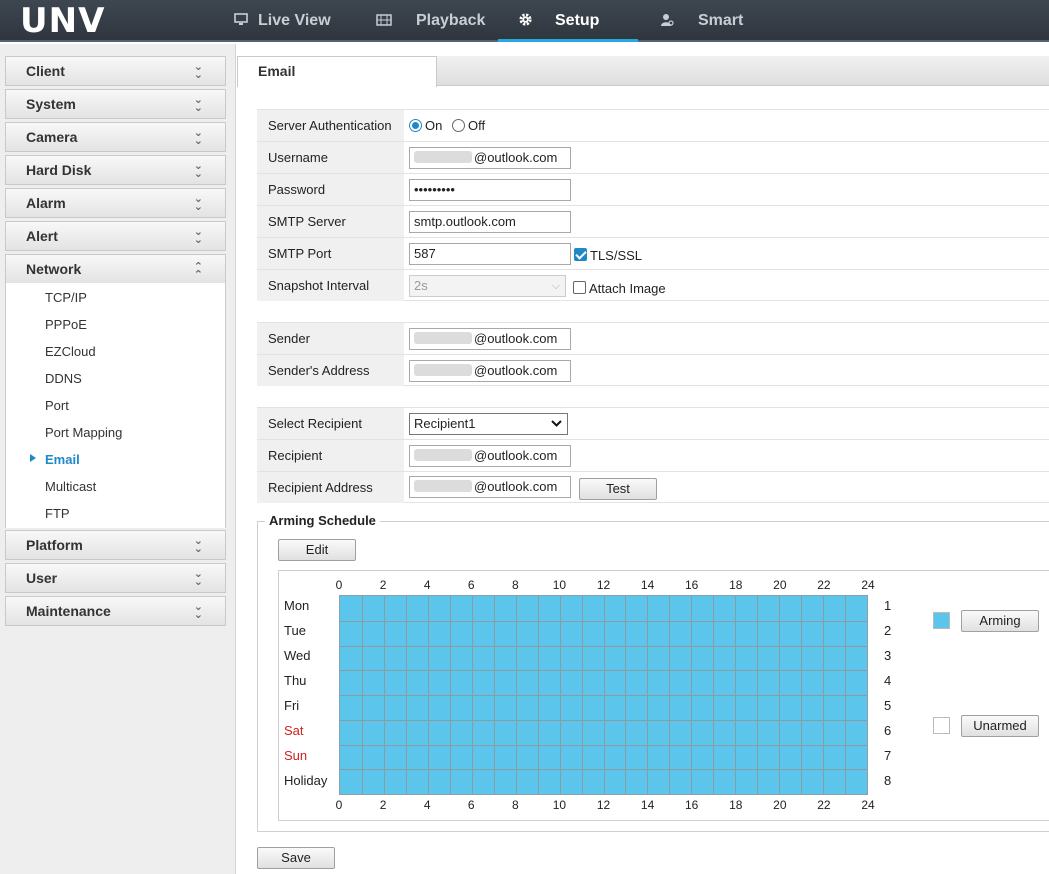 This screenshot has height=874, width=1049. Describe the element at coordinates (451, 20) in the screenshot. I see `tab-playback-label: Playback` at that location.